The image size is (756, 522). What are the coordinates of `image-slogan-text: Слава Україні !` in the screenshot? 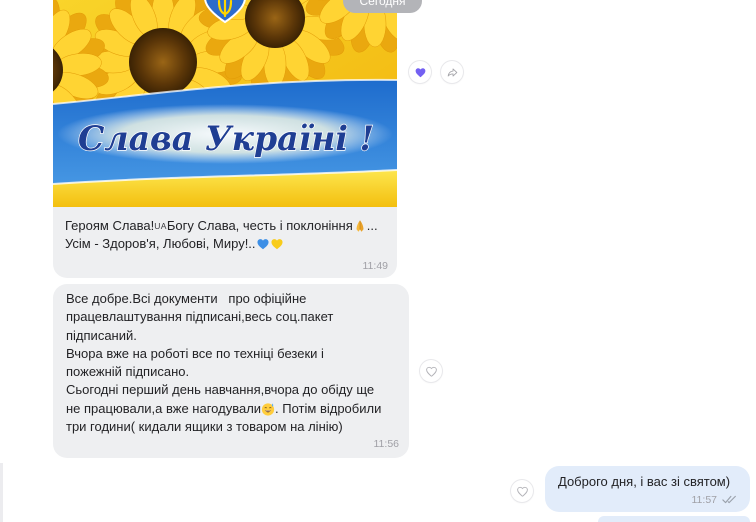 It's located at (226, 139).